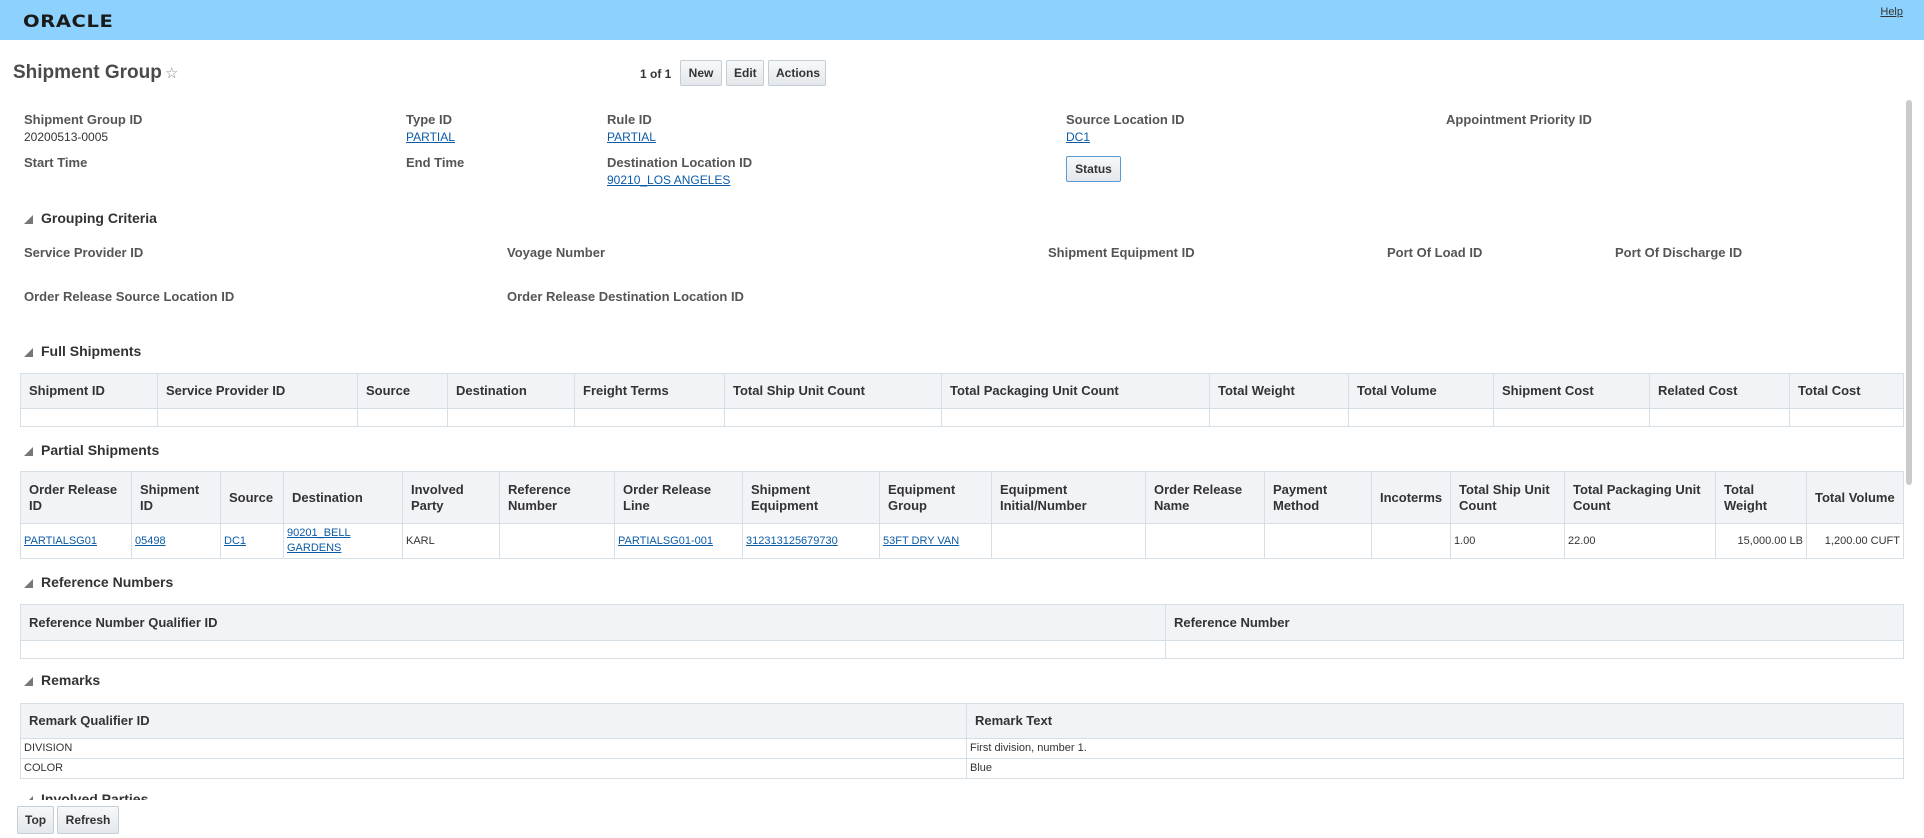  I want to click on cell-link: DC1, so click(235, 541).